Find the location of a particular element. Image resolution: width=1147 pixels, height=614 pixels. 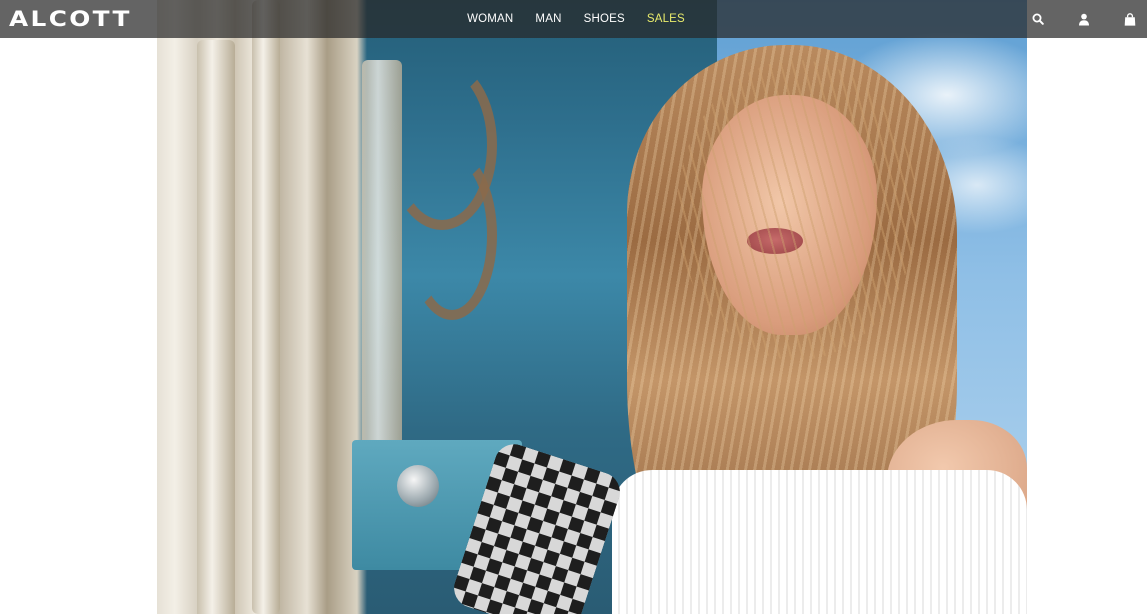

user-icon is located at coordinates (1084, 19).